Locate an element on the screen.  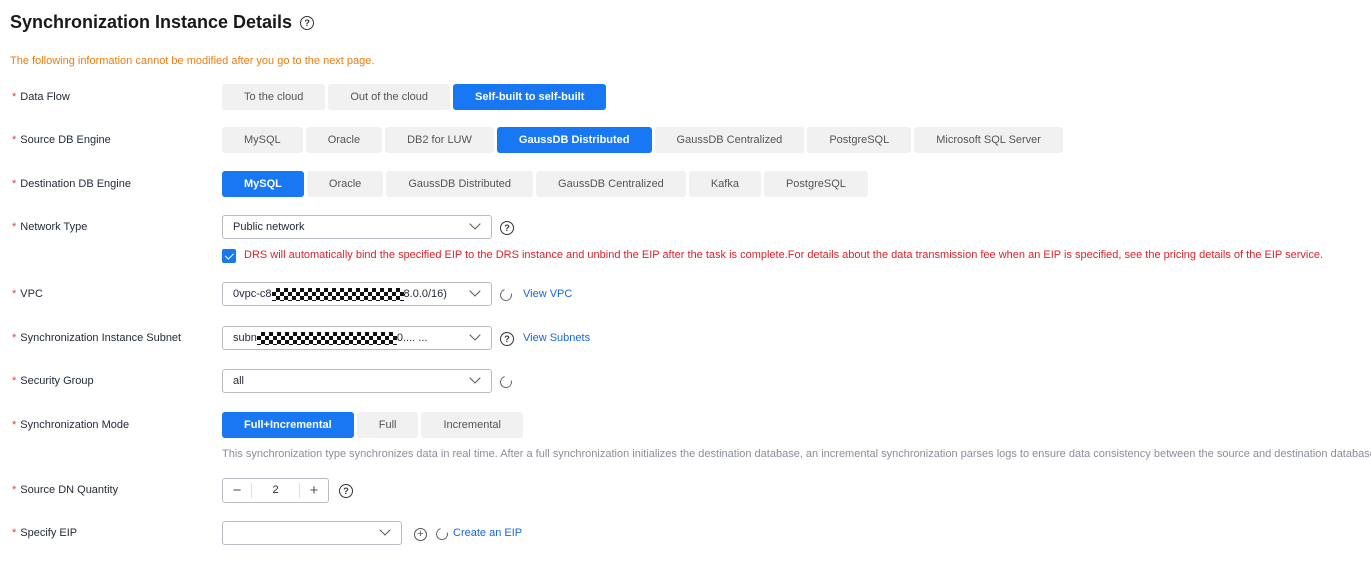
sync-mode-selector: Full+Incremental Full Incremental is located at coordinates (372, 425).